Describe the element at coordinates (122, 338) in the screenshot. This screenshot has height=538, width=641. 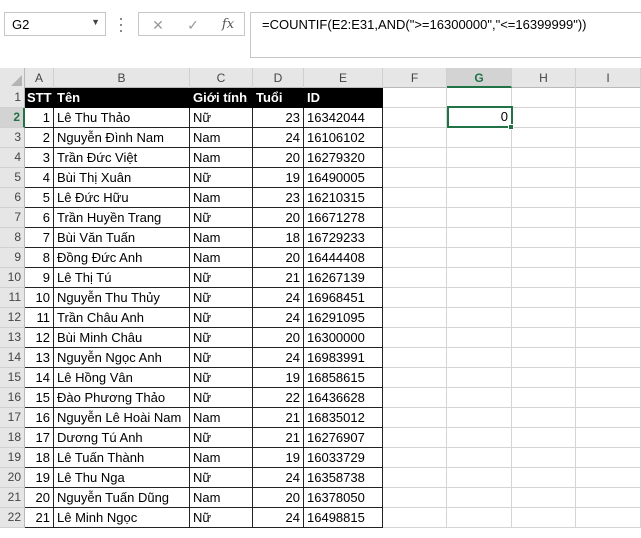
I see `cell-ten: Bùi Minh Châu` at that location.